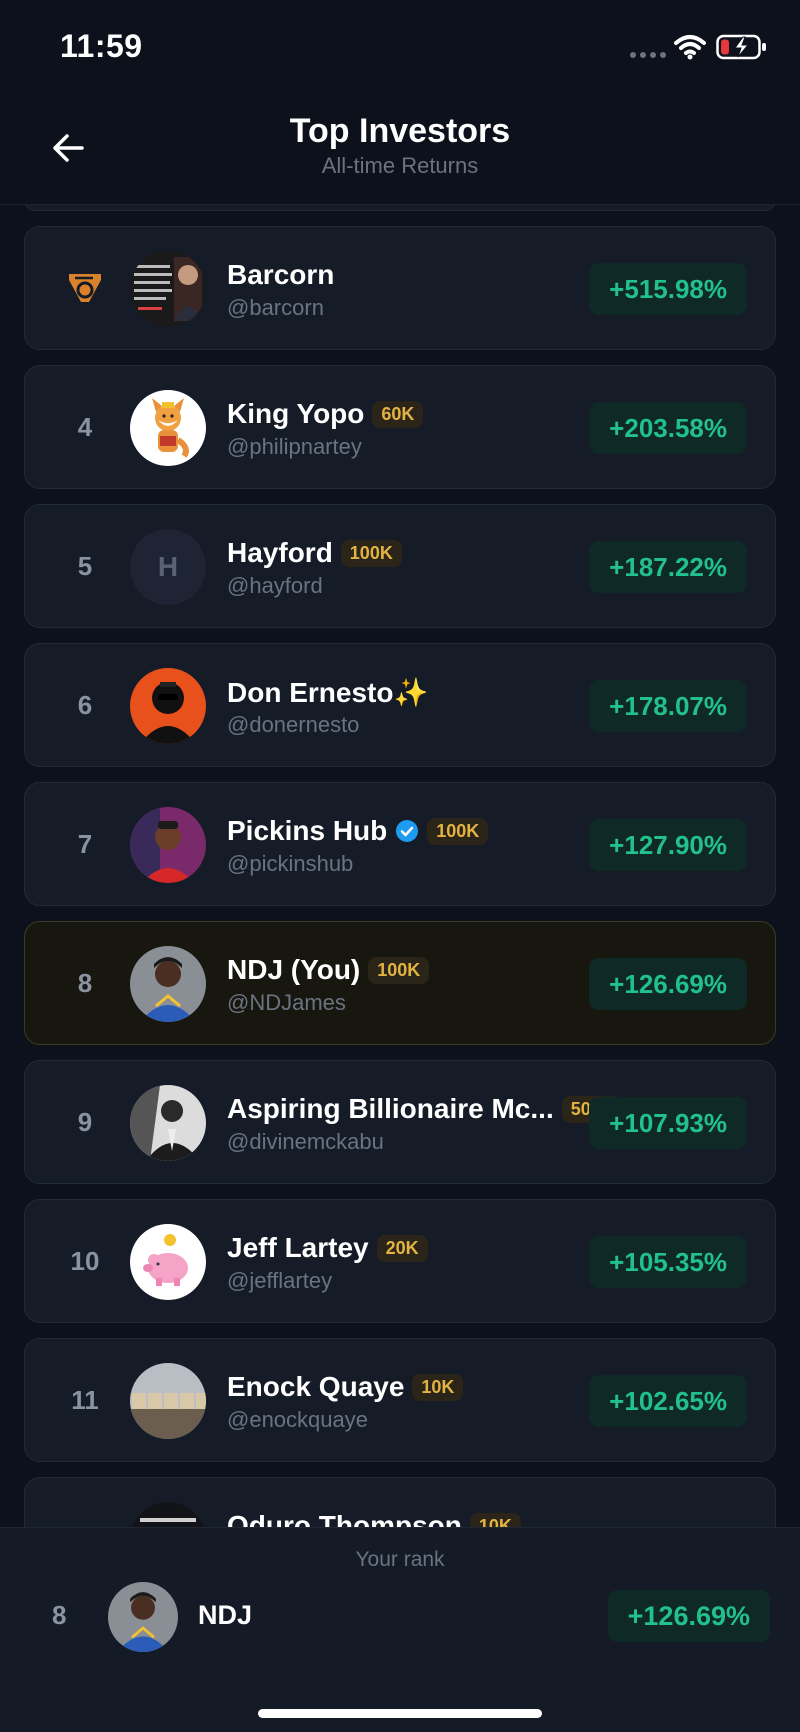 Image resolution: width=800 pixels, height=1732 pixels. I want to click on investor-row: 11 Enock Quaye 10K @enockquaye +102.65%, so click(400, 1400).